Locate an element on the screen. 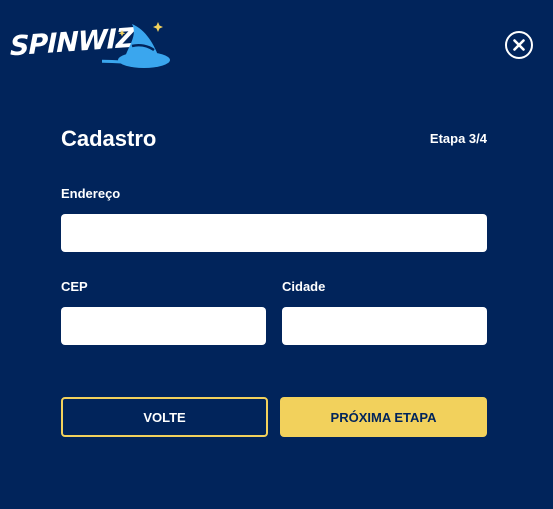  back-button: VOLTE is located at coordinates (164, 417).